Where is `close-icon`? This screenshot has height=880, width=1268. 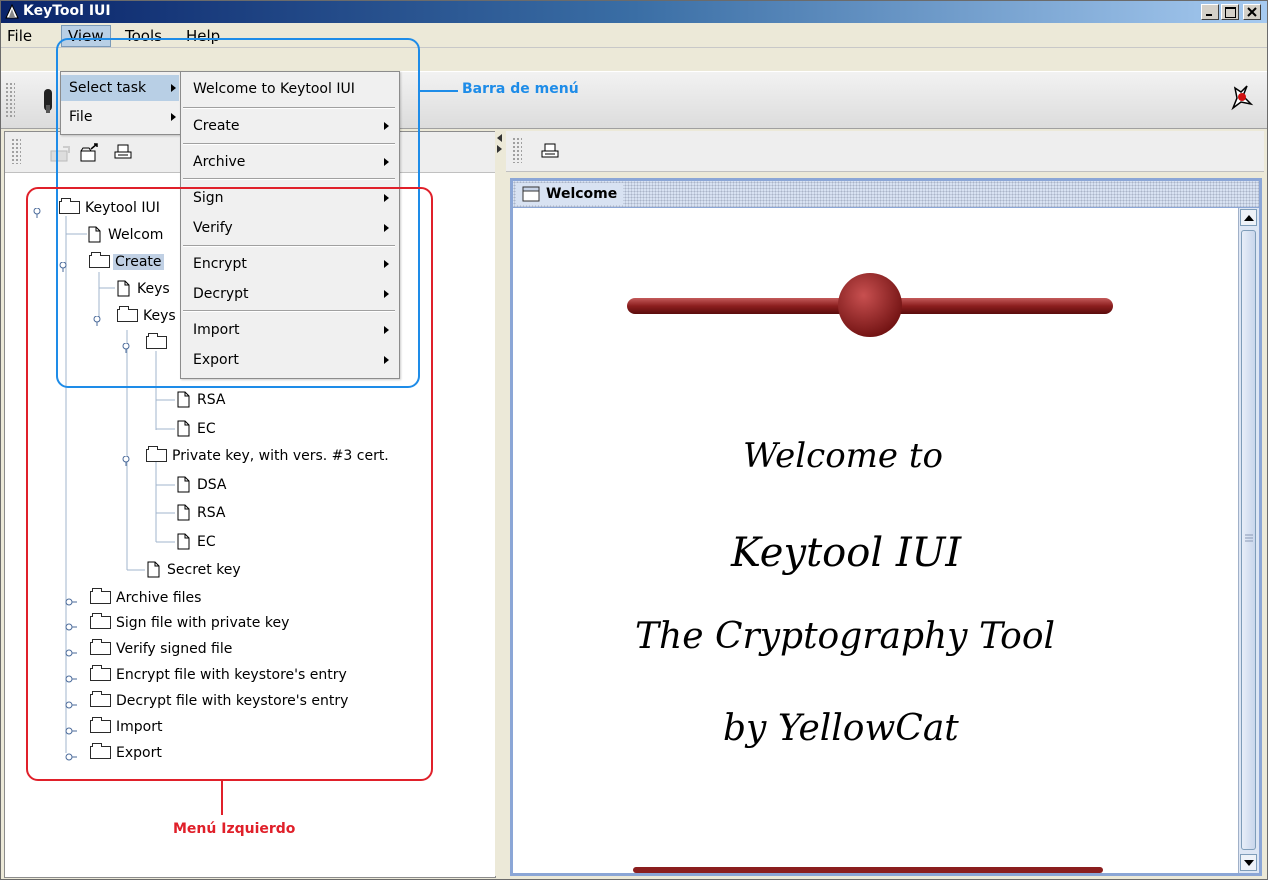
close-icon is located at coordinates (1252, 12).